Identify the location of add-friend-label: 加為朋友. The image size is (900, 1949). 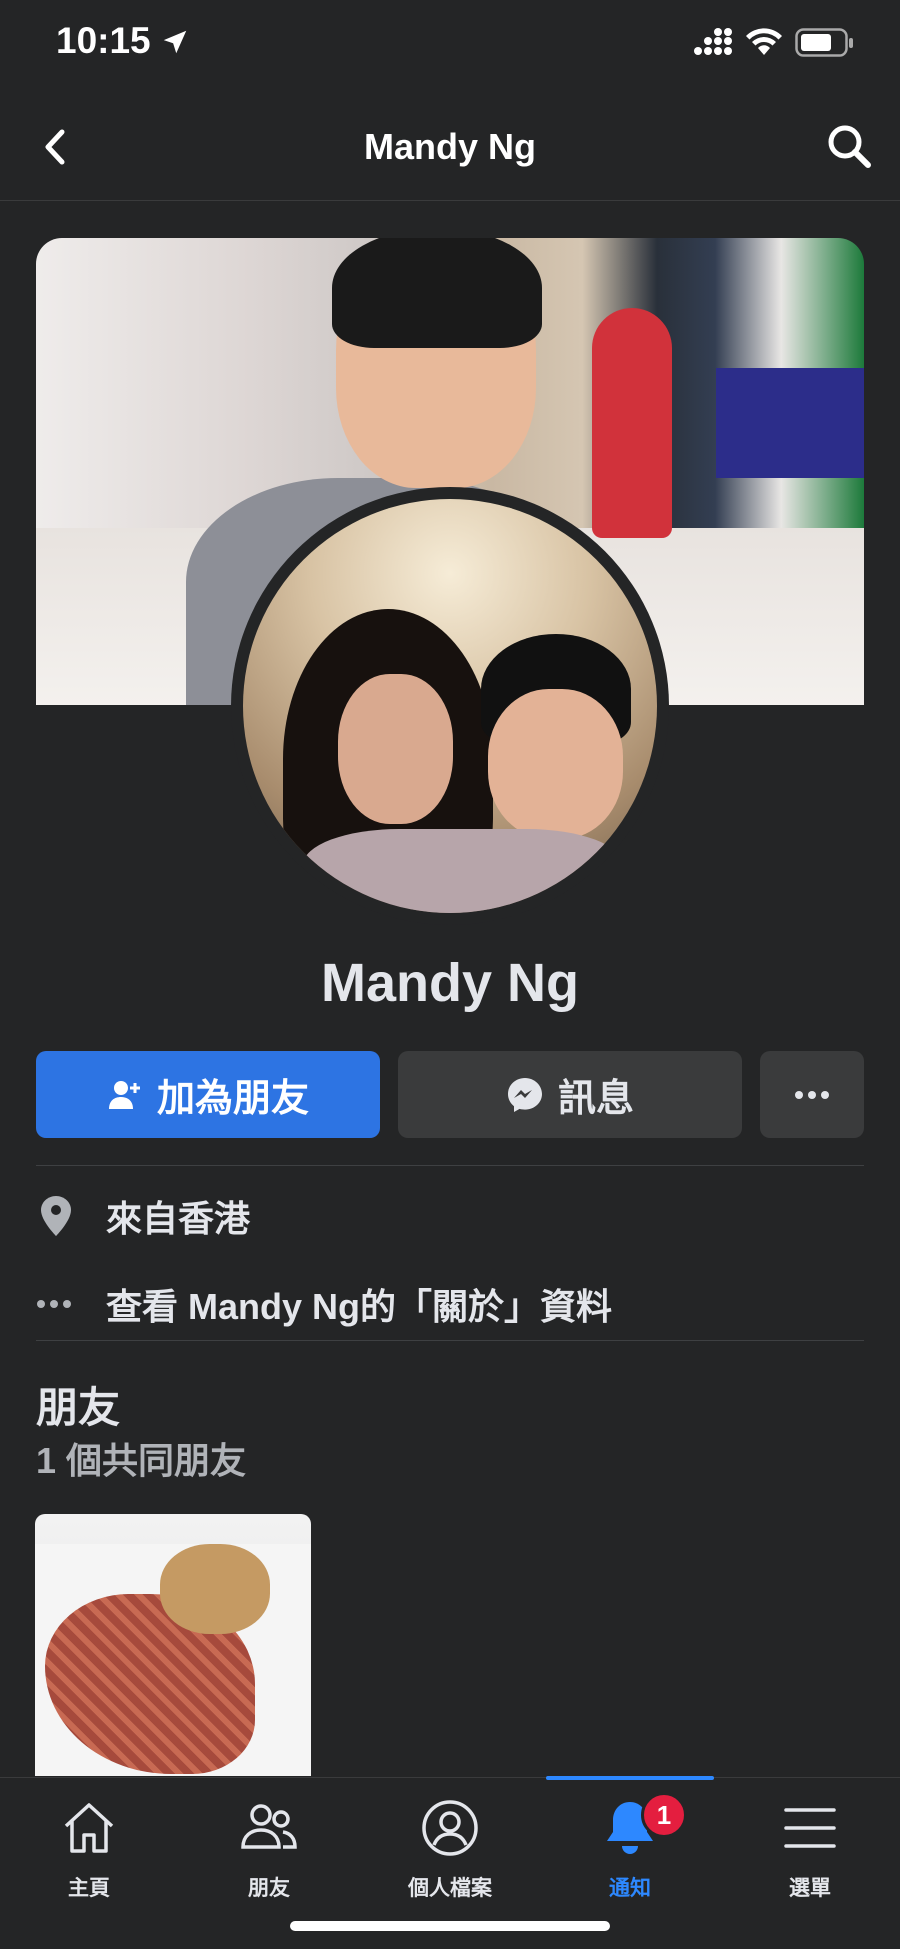
(232, 1099).